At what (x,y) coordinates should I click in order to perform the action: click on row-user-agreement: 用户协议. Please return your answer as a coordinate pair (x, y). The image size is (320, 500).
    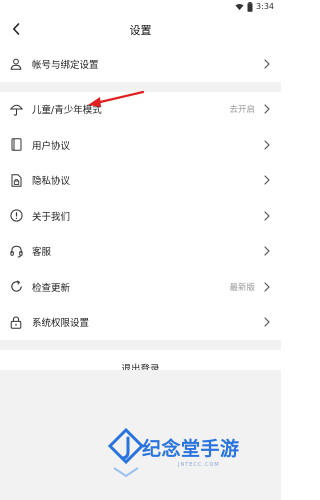
    Looking at the image, I should click on (140, 145).